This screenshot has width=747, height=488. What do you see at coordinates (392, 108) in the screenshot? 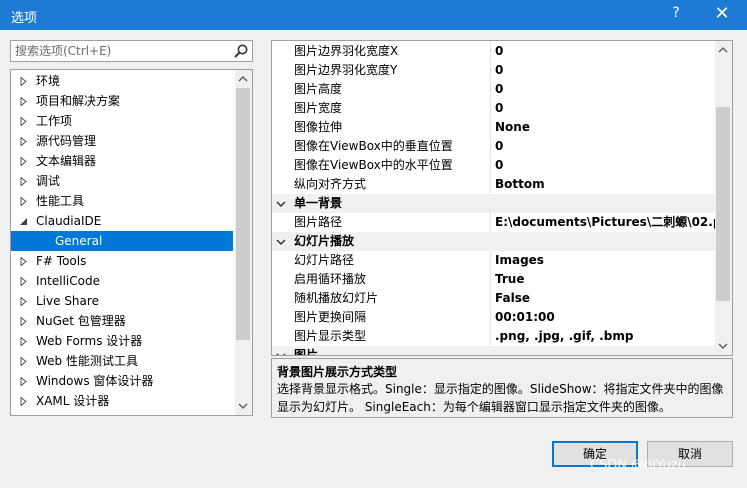
I see `property-name: 图片宽度` at bounding box center [392, 108].